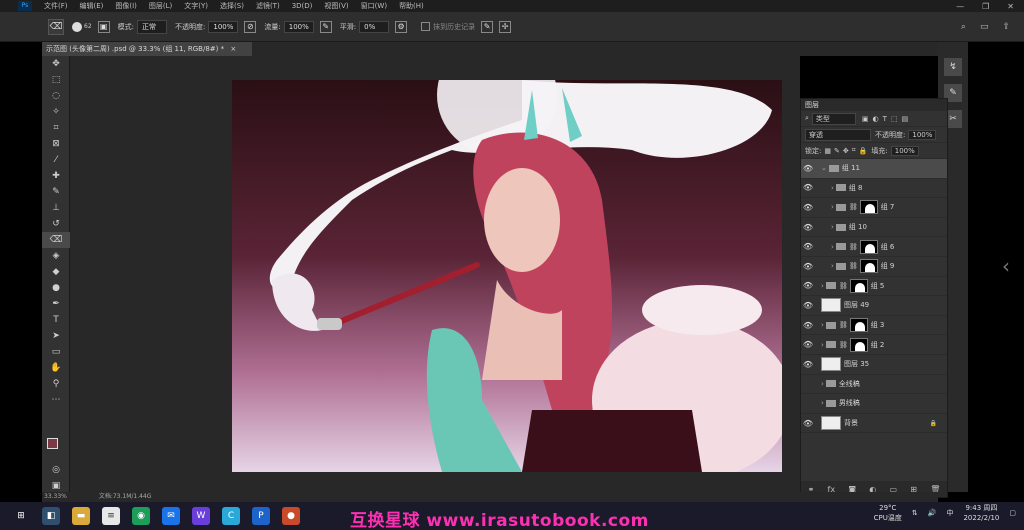  I want to click on menu-view: 视图(V), so click(336, 6).